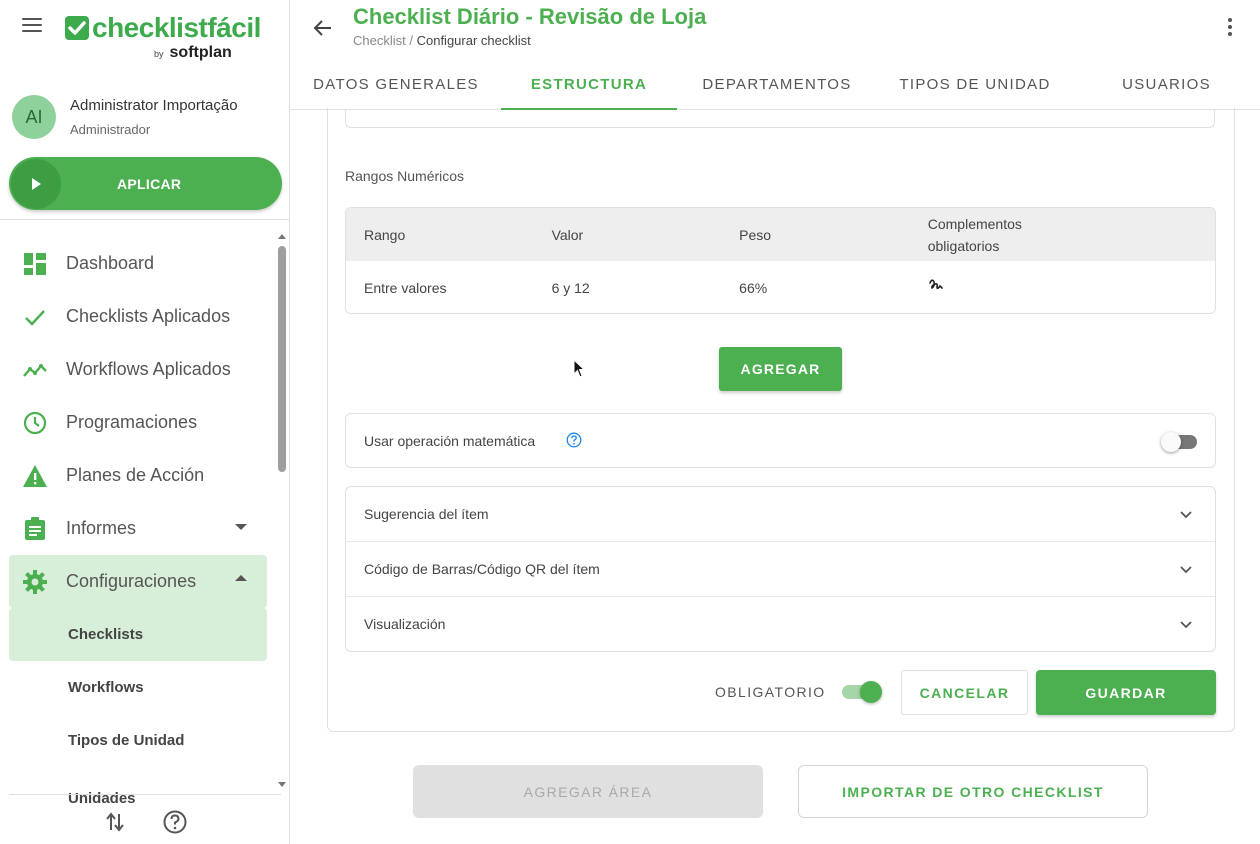 The image size is (1260, 844). Describe the element at coordinates (426, 514) in the screenshot. I see `accordion-label: Sugerencia del ítem` at that location.